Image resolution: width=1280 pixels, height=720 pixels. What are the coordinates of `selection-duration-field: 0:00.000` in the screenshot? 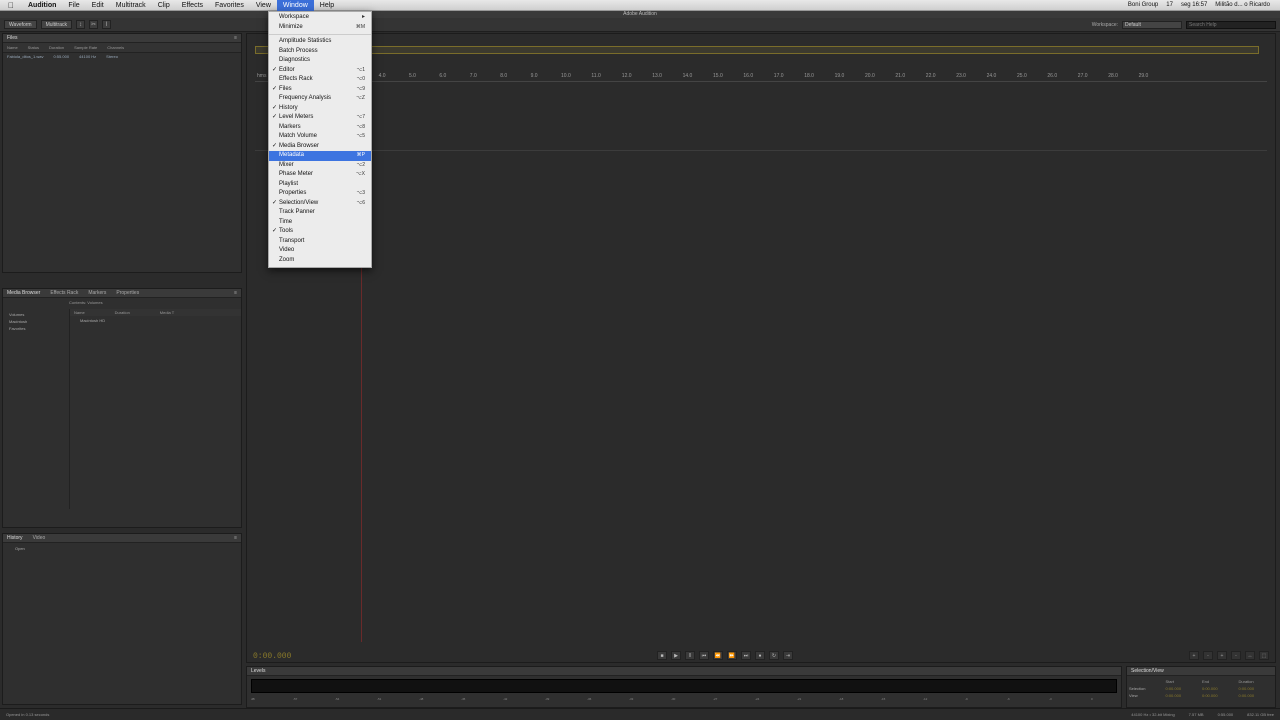 It's located at (1257, 688).